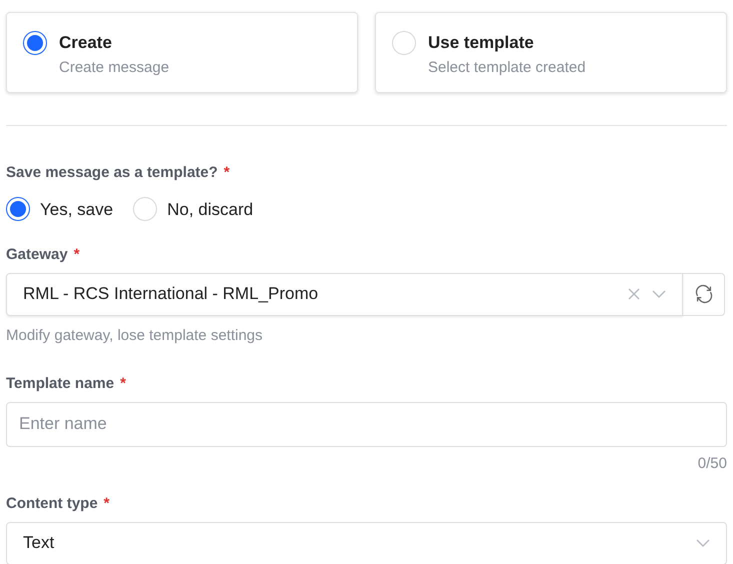 This screenshot has width=733, height=564. What do you see at coordinates (86, 43) in the screenshot?
I see `option-title: Create` at bounding box center [86, 43].